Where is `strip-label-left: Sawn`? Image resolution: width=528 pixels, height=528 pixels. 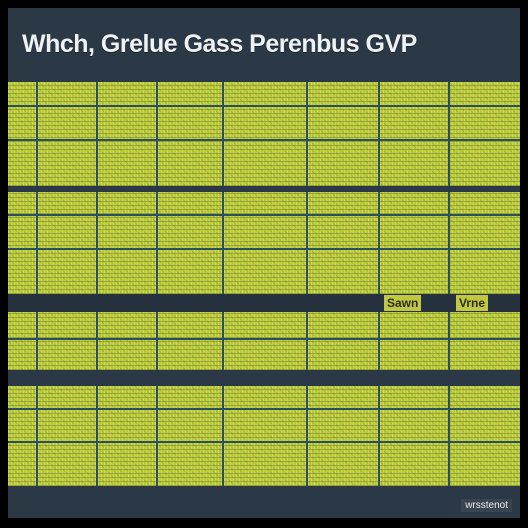 strip-label-left: Sawn is located at coordinates (403, 303).